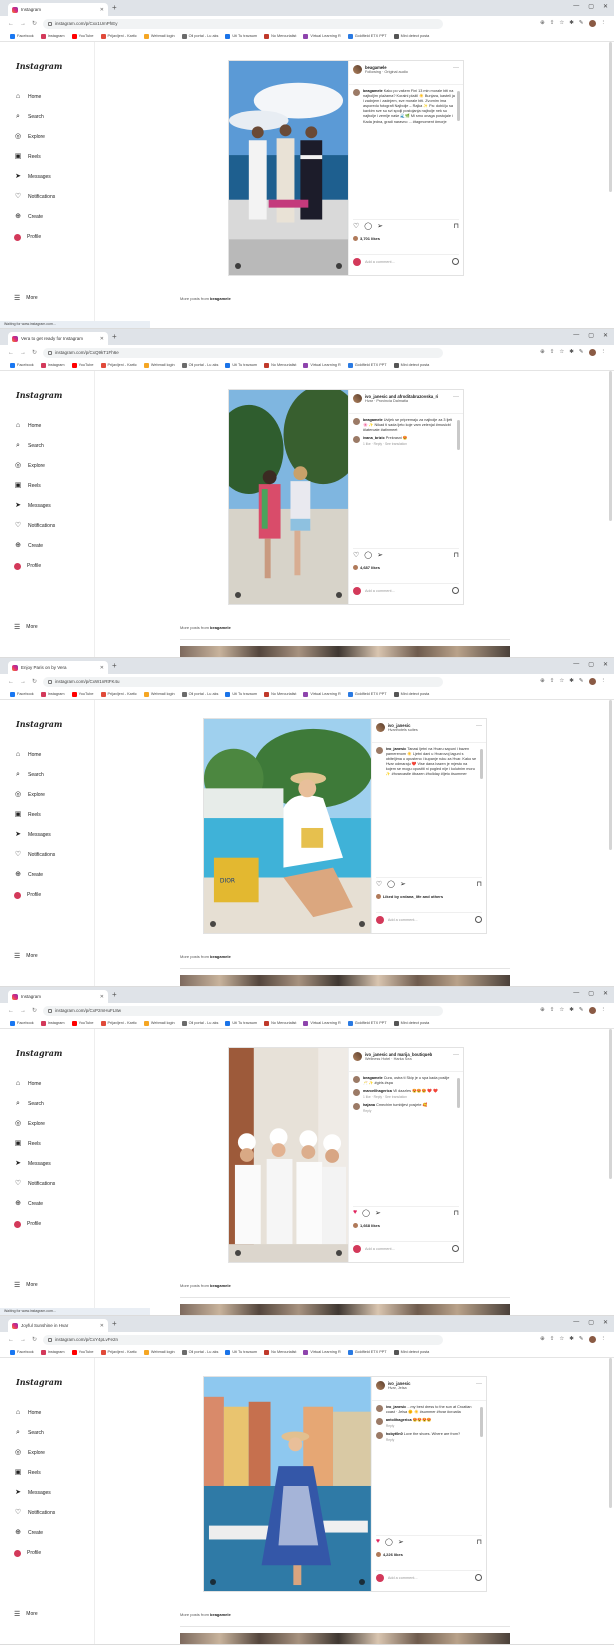 Image resolution: width=614 pixels, height=1646 pixels. Describe the element at coordinates (399, 1420) in the screenshot. I see `commenter-name: antolihagerica` at that location.